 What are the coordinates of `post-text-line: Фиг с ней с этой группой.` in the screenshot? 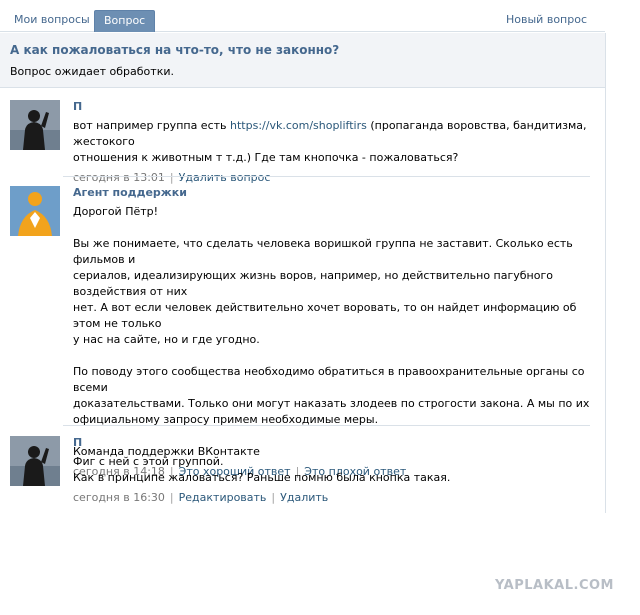 It's located at (148, 461).